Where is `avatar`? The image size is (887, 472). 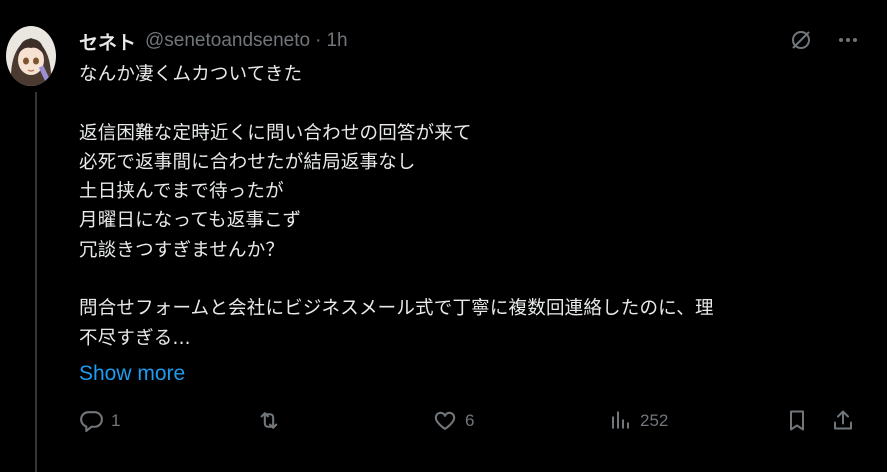 avatar is located at coordinates (31, 56).